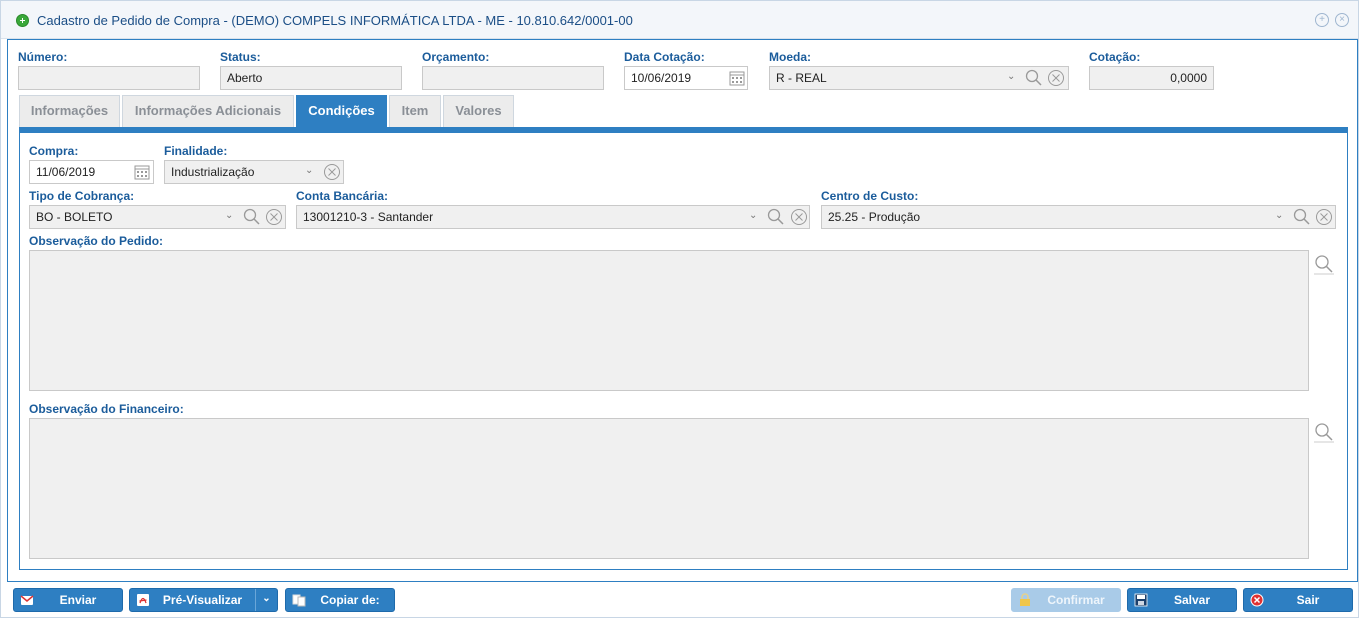 The width and height of the screenshot is (1359, 618). Describe the element at coordinates (1308, 600) in the screenshot. I see `sair-label: Sair` at that location.